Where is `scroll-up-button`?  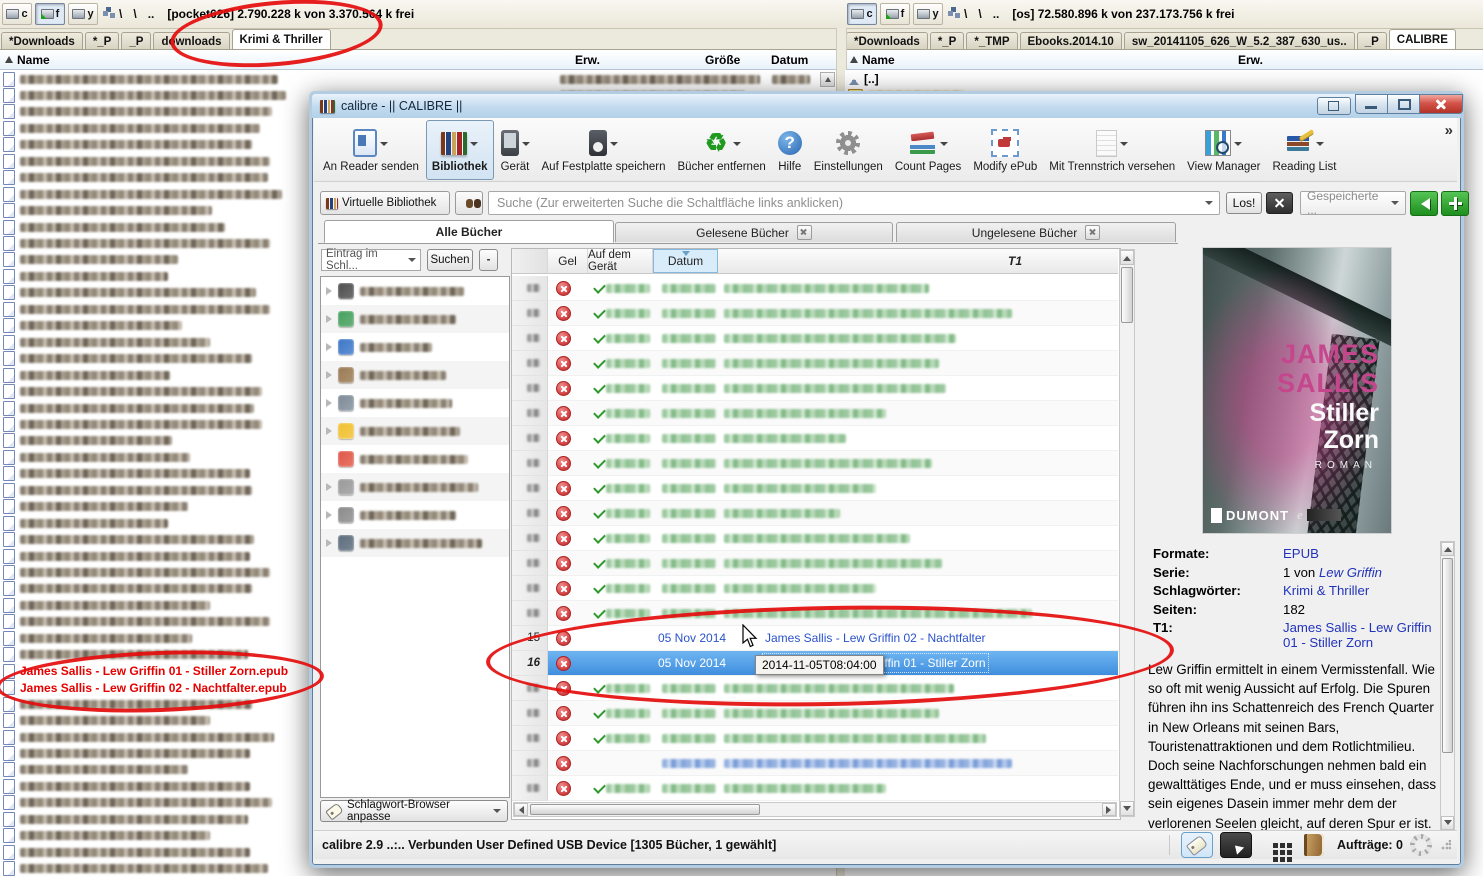 scroll-up-button is located at coordinates (827, 79).